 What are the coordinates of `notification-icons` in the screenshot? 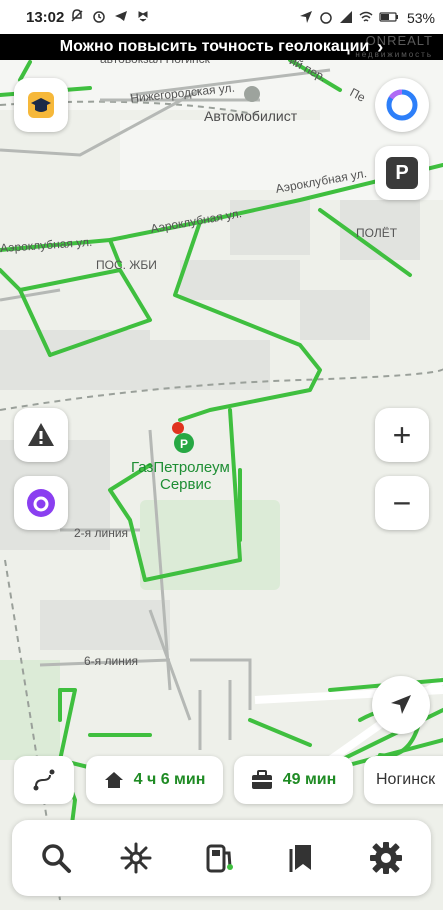 It's located at (110, 16).